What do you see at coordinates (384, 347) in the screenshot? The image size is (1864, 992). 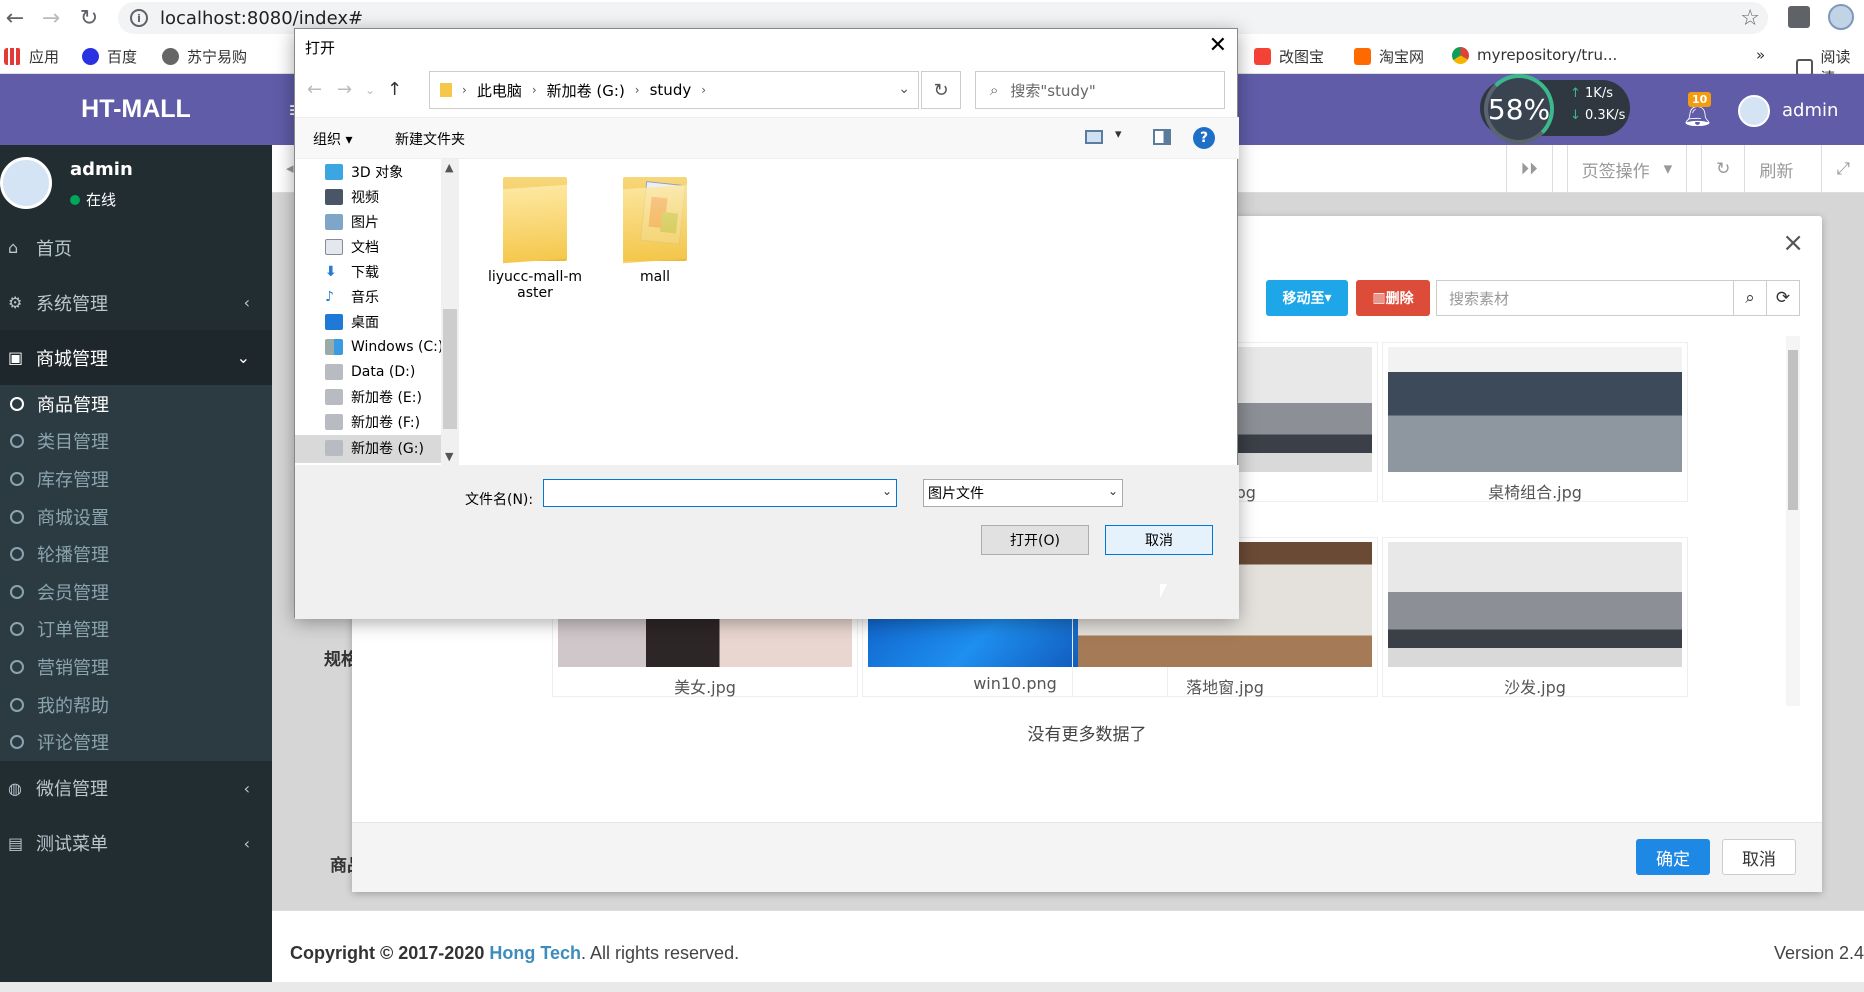 I see `tree-item-drive-c: Windows (C:)` at bounding box center [384, 347].